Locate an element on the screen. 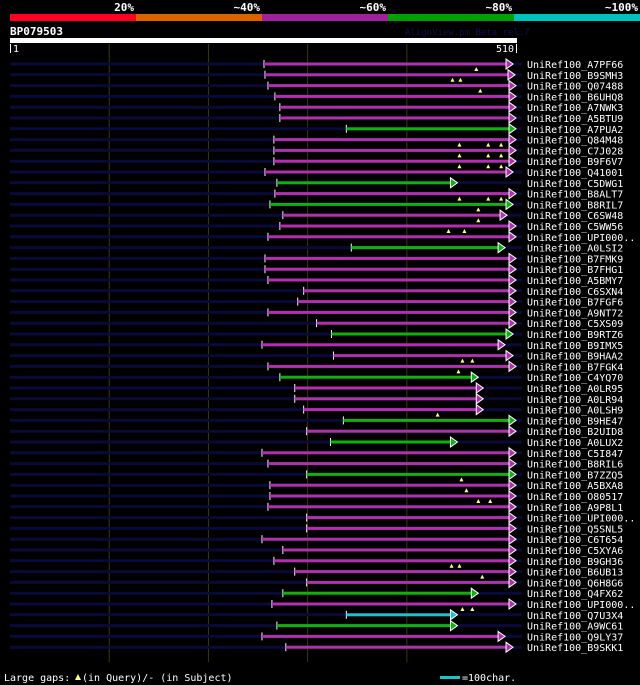 This screenshot has height=685, width=640. hit-label: UniRef100_B8ALT7 is located at coordinates (575, 195).